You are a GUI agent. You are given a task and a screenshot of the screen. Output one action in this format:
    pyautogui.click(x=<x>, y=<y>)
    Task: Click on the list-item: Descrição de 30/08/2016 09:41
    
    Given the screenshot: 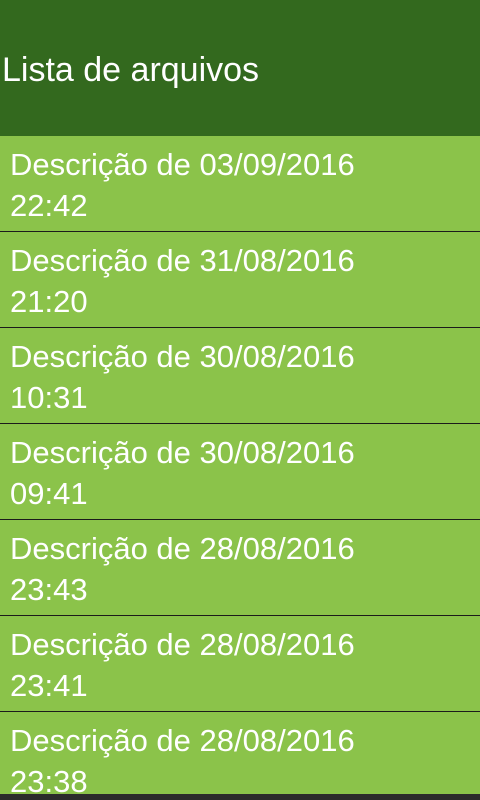 What is the action you would take?
    pyautogui.click(x=240, y=472)
    